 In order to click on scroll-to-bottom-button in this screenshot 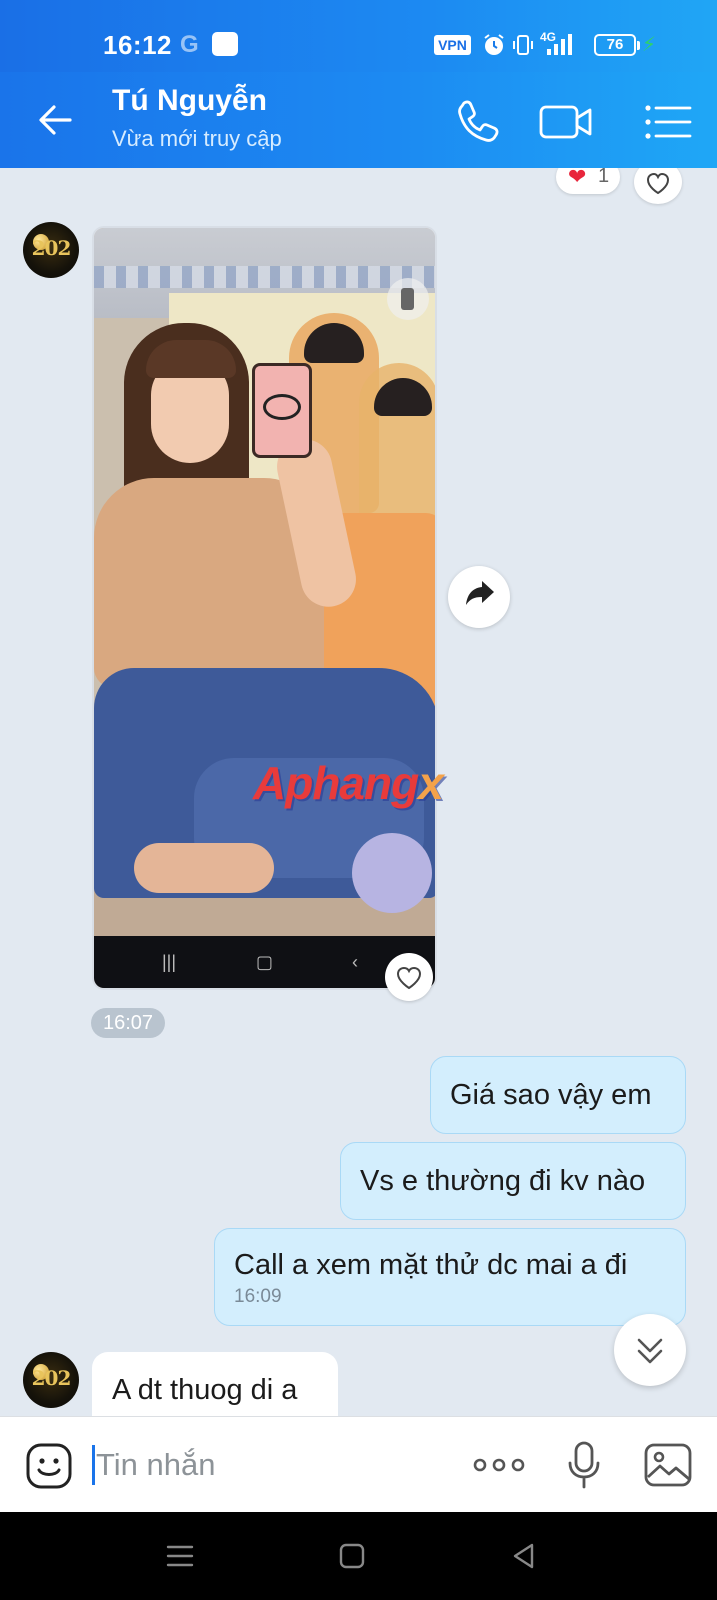, I will do `click(650, 1350)`.